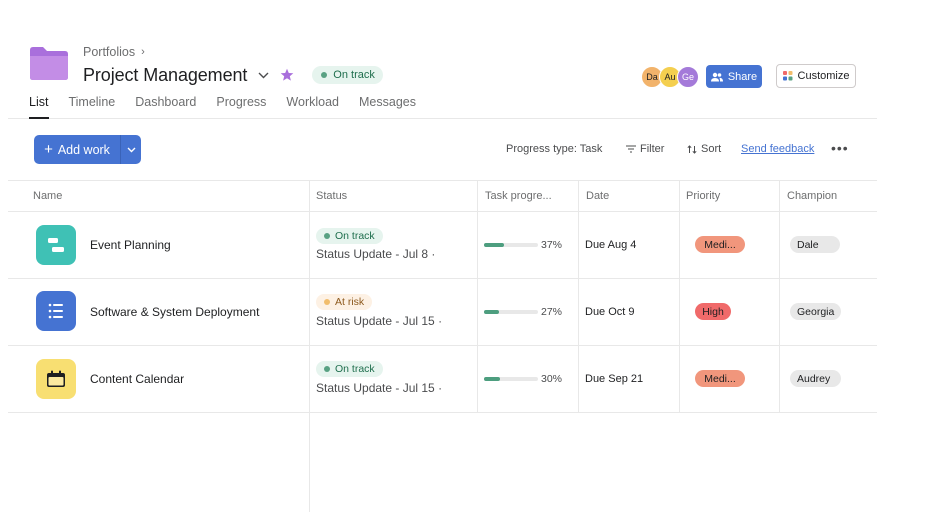 Image resolution: width=932 pixels, height=512 pixels. What do you see at coordinates (165, 103) in the screenshot?
I see `tab-dashboard: Dashboard` at bounding box center [165, 103].